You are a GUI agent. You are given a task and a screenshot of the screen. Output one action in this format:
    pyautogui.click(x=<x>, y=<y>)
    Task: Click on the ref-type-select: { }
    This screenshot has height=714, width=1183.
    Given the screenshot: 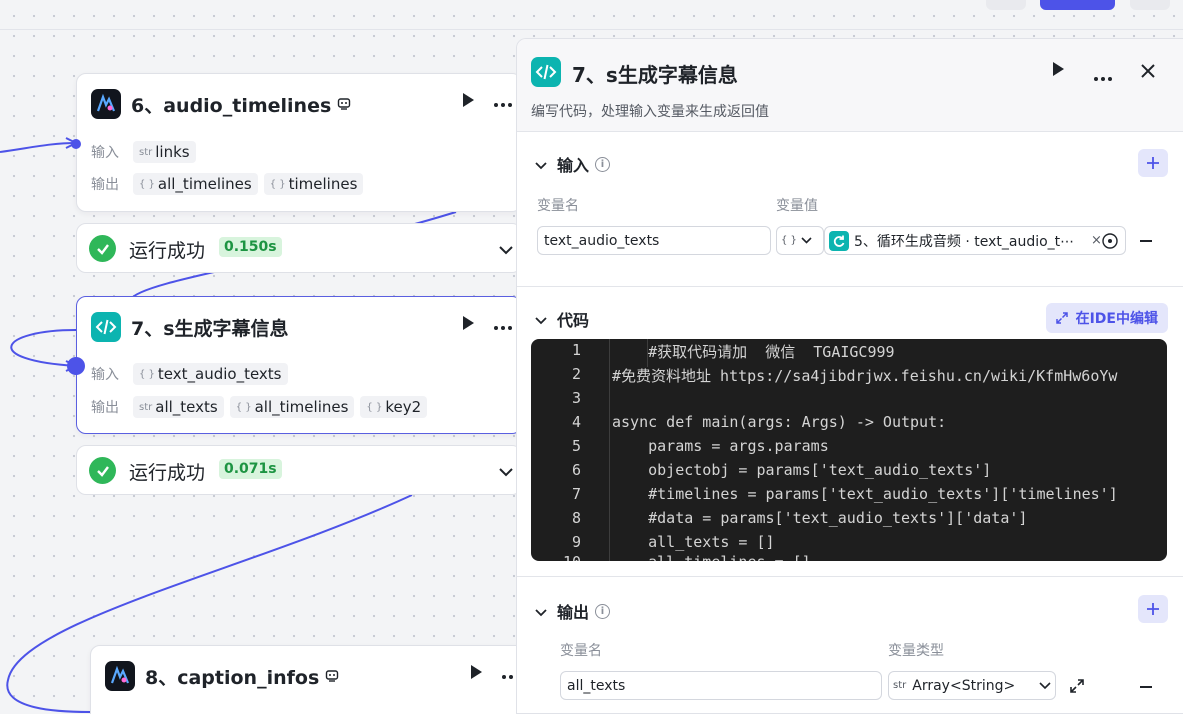 What is the action you would take?
    pyautogui.click(x=800, y=240)
    